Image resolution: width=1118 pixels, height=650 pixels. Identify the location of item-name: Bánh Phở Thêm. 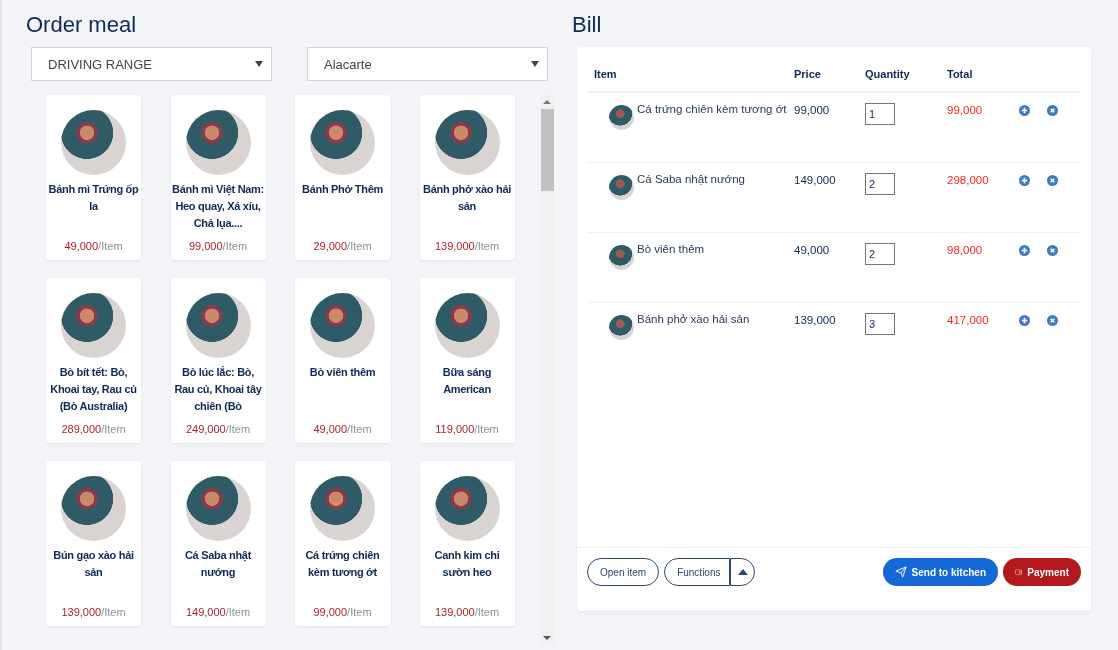
(342, 189).